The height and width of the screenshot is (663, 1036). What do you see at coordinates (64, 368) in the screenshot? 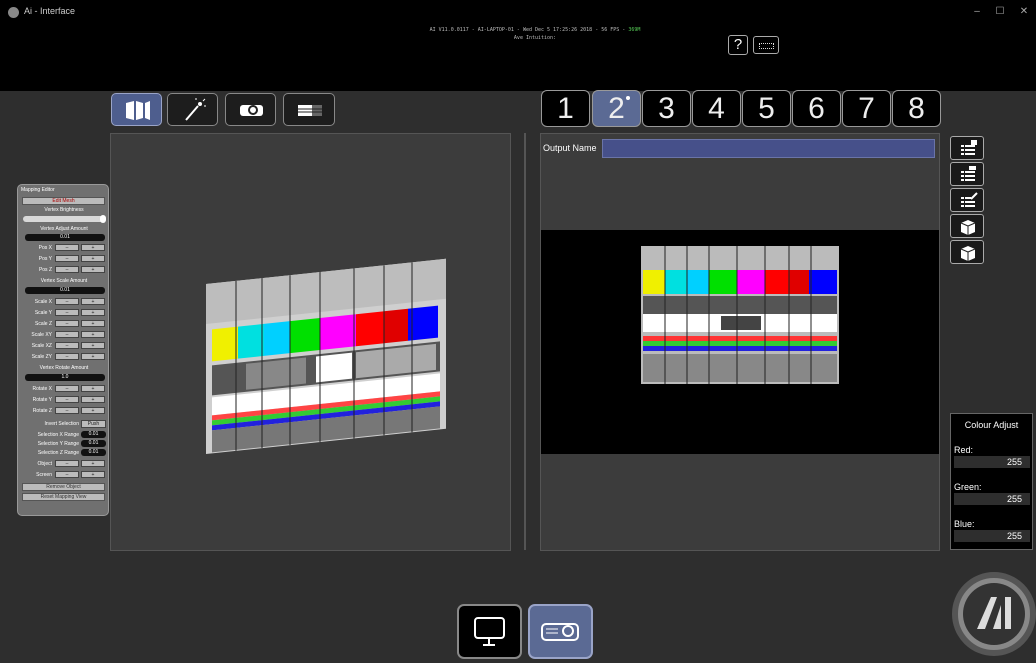
I see `vertex-rotate-label: Vertex Rotate Amount` at bounding box center [64, 368].